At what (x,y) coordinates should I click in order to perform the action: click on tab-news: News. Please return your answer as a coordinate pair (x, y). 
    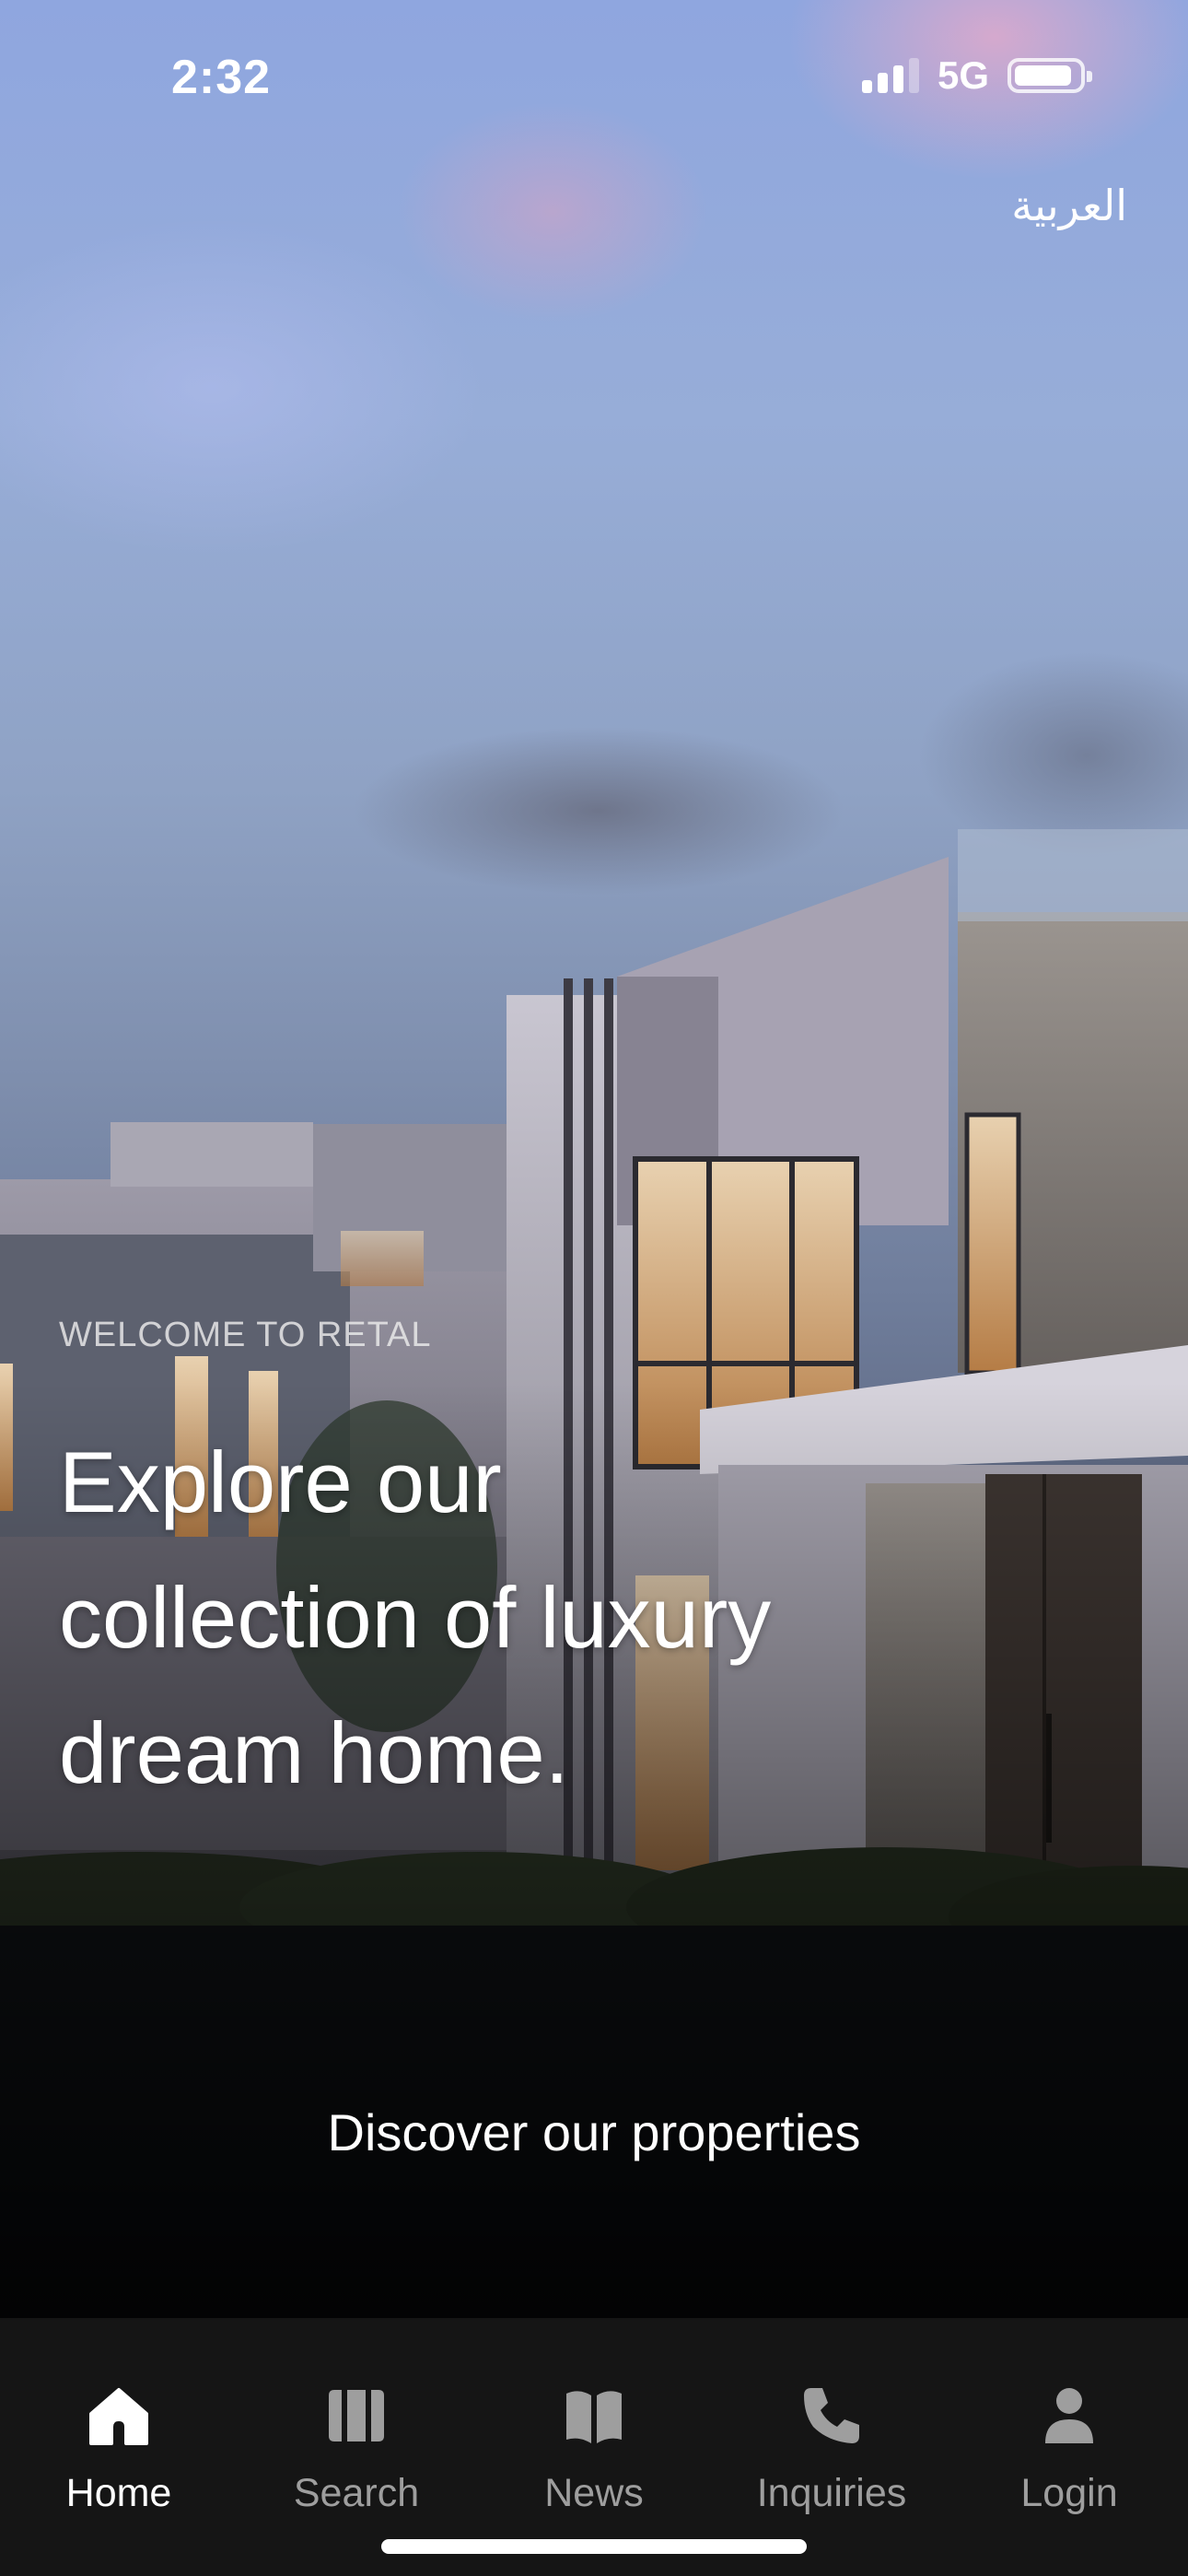
    Looking at the image, I should click on (594, 2424).